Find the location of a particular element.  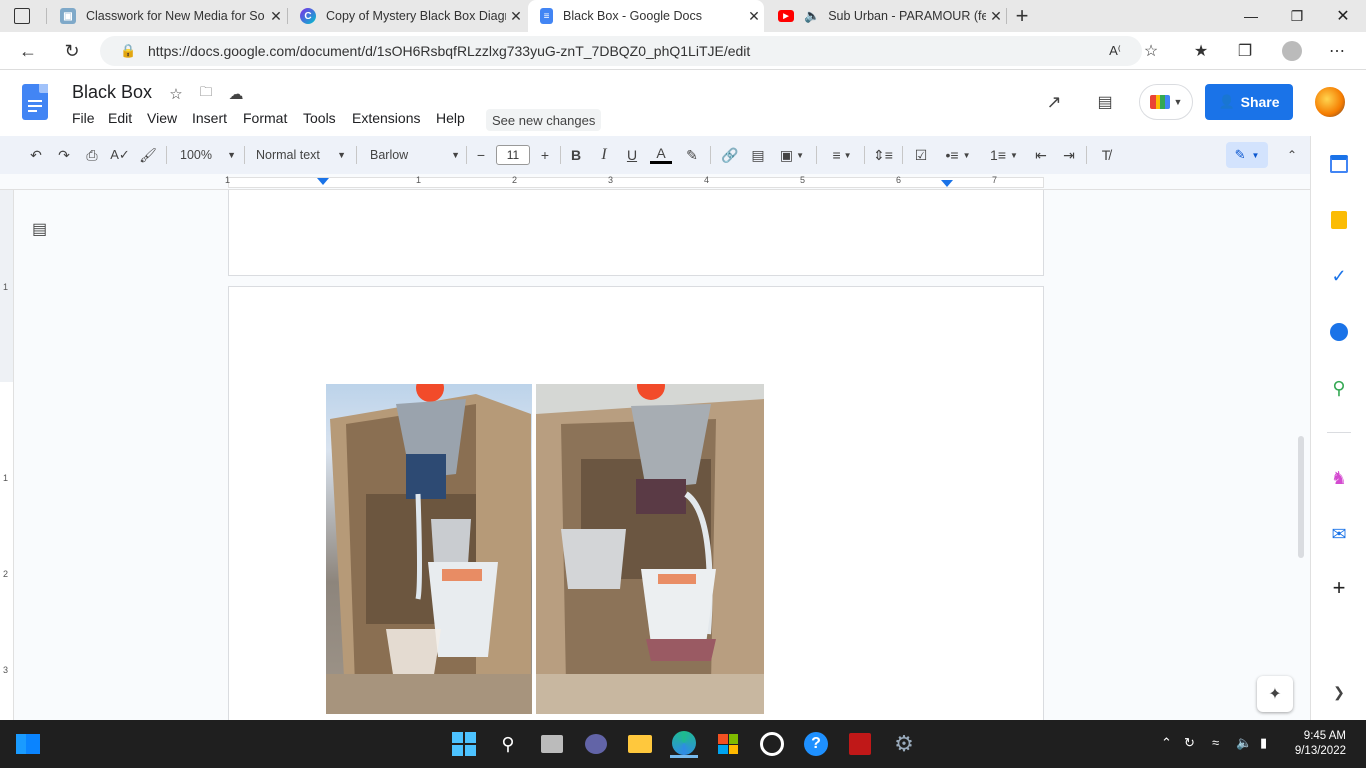

favorites-icon: ★ is located at coordinates (1201, 51).